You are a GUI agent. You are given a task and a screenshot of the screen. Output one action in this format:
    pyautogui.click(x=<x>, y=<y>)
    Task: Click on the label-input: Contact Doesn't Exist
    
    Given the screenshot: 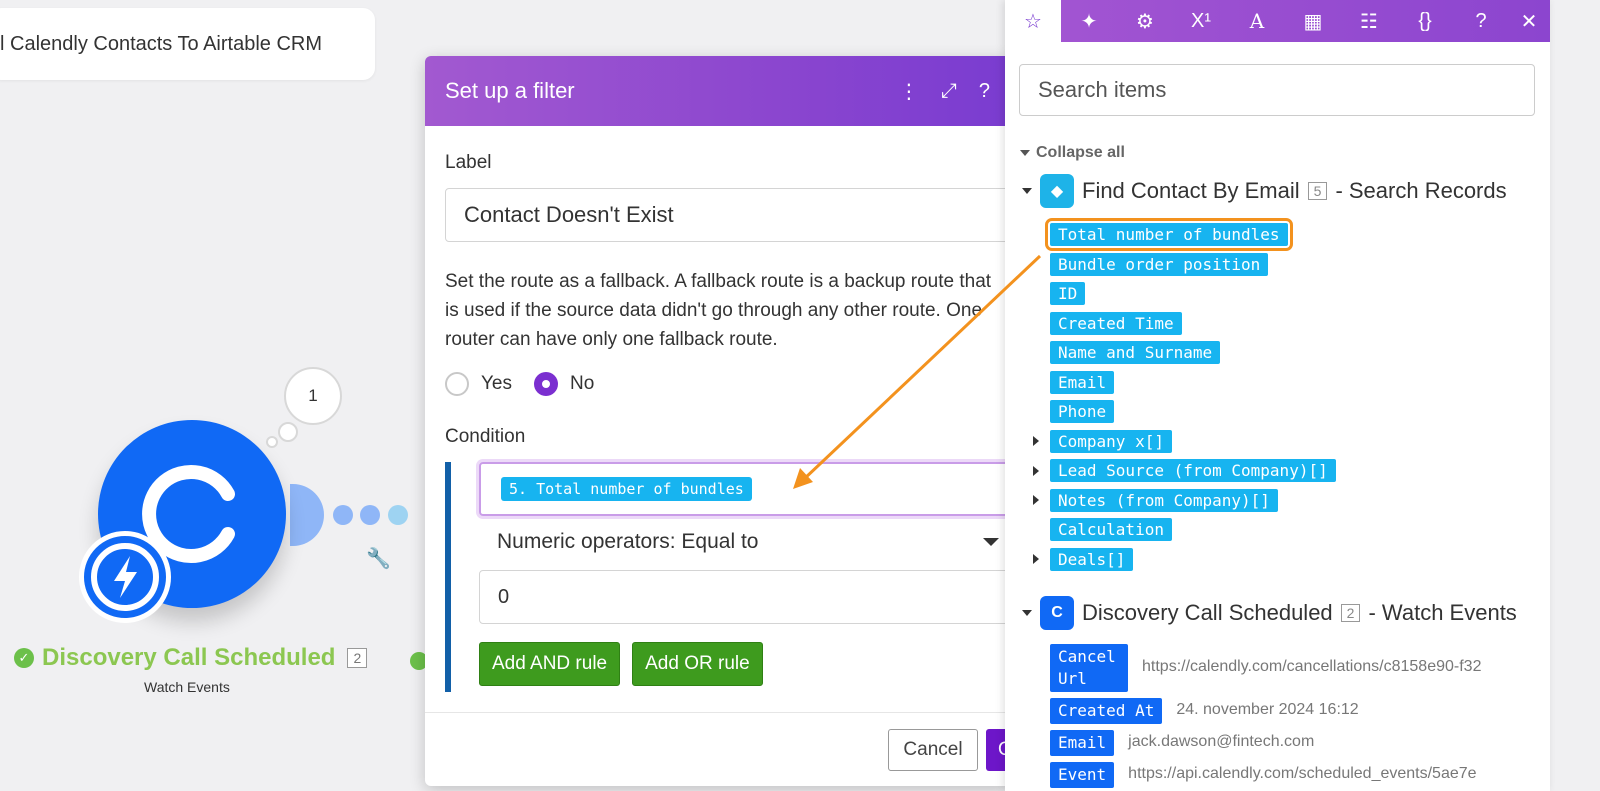 What is the action you would take?
    pyautogui.click(x=727, y=215)
    